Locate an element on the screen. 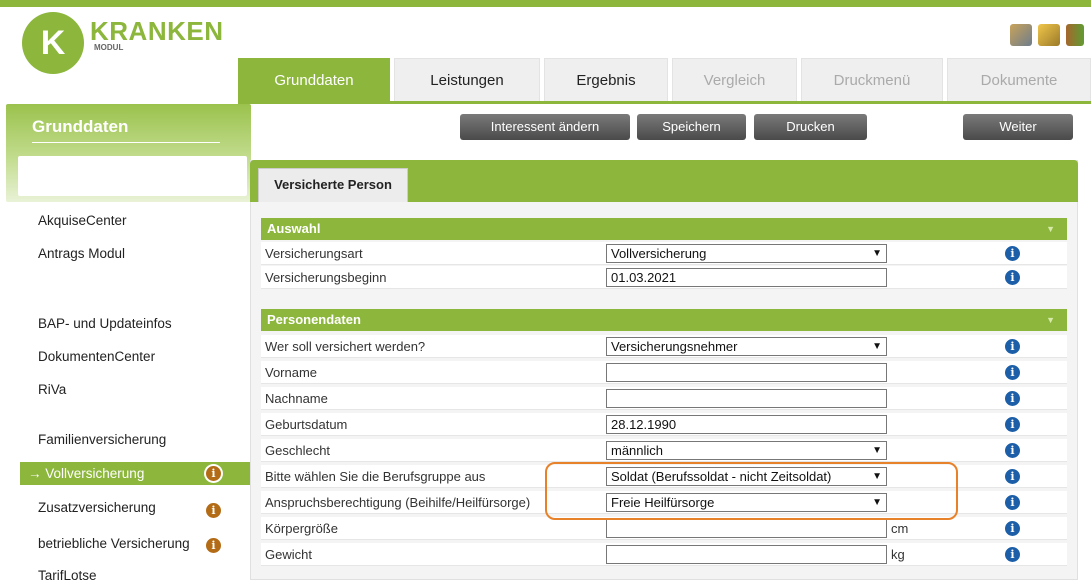 Image resolution: width=1091 pixels, height=583 pixels. sidebar-item-bap-updateinfos: BAP- und Updateinfos is located at coordinates (105, 323).